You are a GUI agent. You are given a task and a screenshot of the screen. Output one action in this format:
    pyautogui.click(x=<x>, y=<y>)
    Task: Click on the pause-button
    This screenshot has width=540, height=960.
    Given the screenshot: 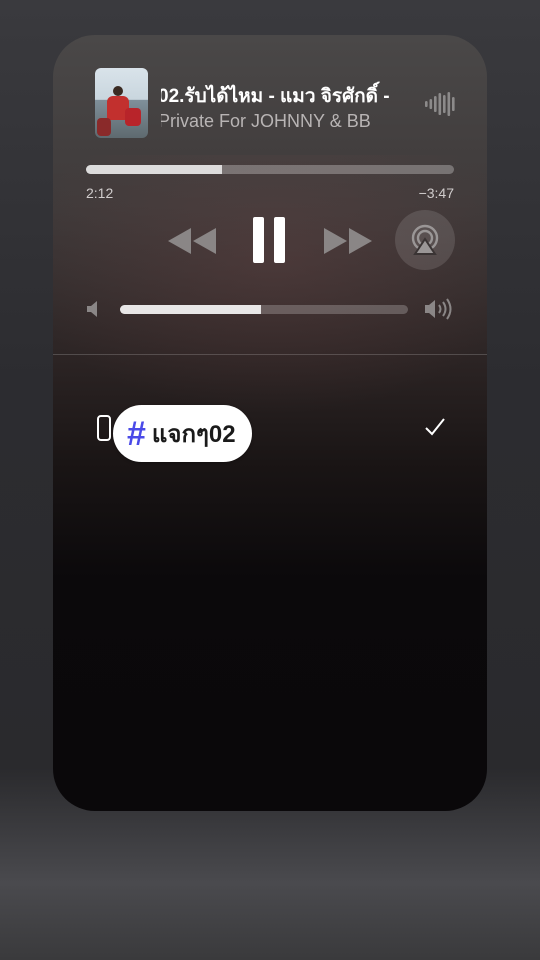 What is the action you would take?
    pyautogui.click(x=269, y=240)
    